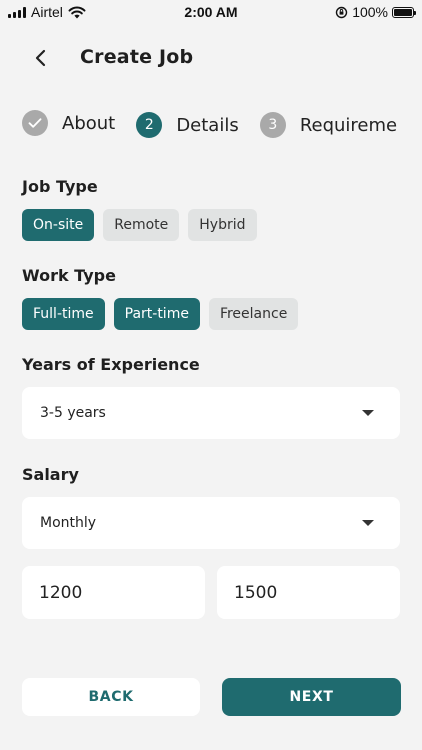  What do you see at coordinates (89, 123) in the screenshot?
I see `step-label: About` at bounding box center [89, 123].